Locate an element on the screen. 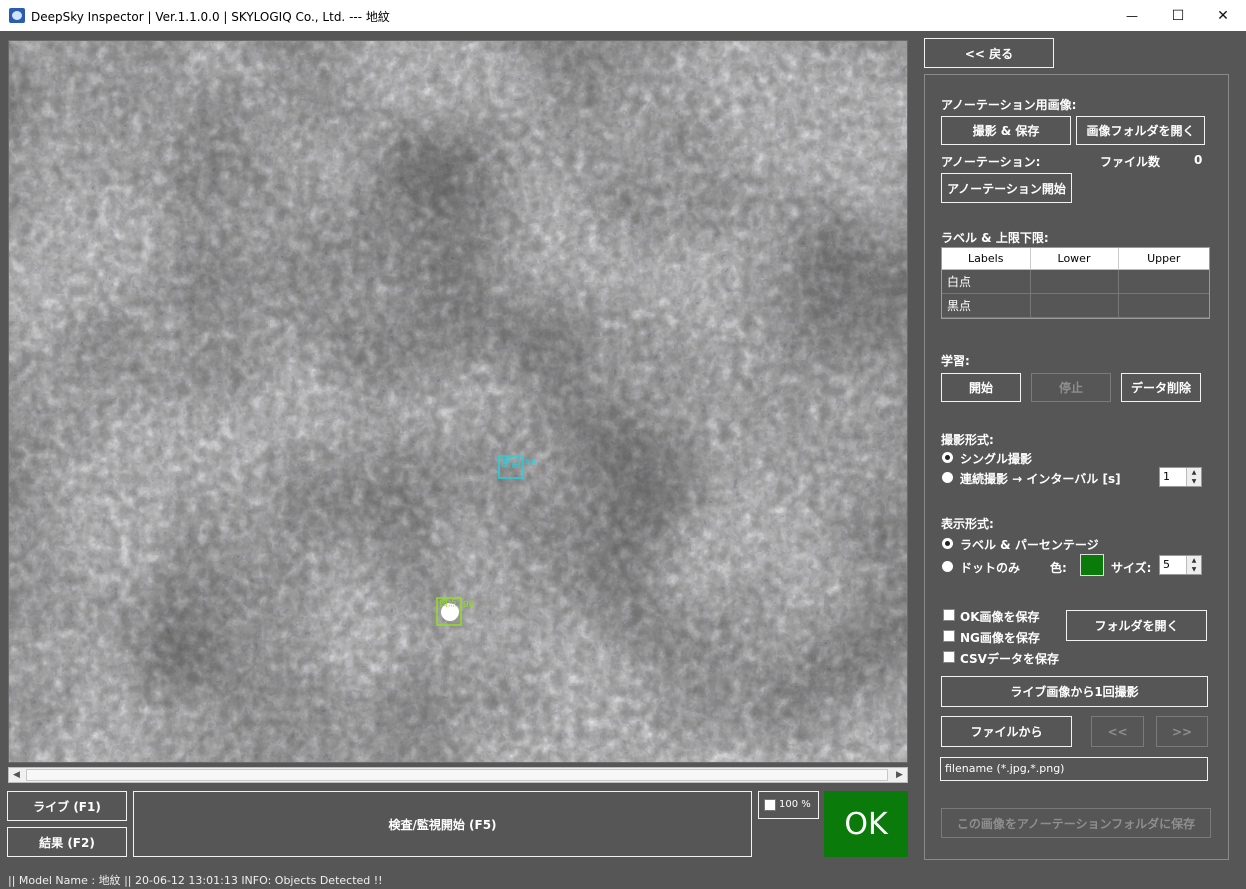 This screenshot has width=1246, height=889. close-button: ✕ is located at coordinates (1223, 15).